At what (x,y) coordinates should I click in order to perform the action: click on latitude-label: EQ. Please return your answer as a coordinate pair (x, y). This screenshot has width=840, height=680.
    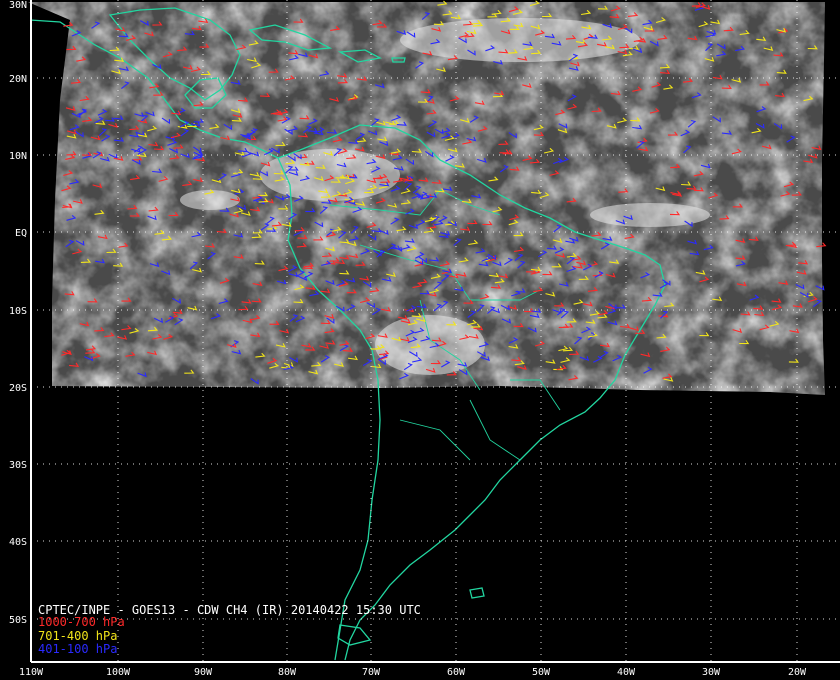
    Looking at the image, I should click on (21, 233).